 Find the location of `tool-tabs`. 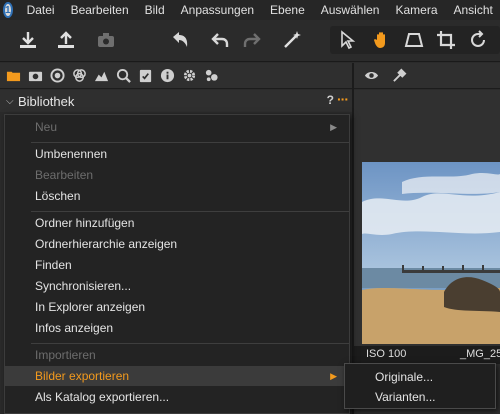

tool-tabs is located at coordinates (176, 76).